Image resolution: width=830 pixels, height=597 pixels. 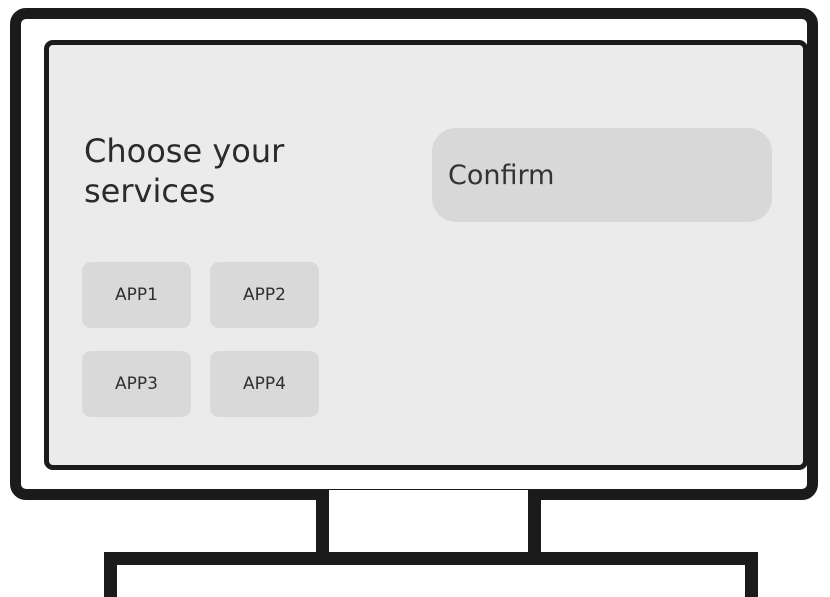 I want to click on app-tile-app4: APP4, so click(x=264, y=384).